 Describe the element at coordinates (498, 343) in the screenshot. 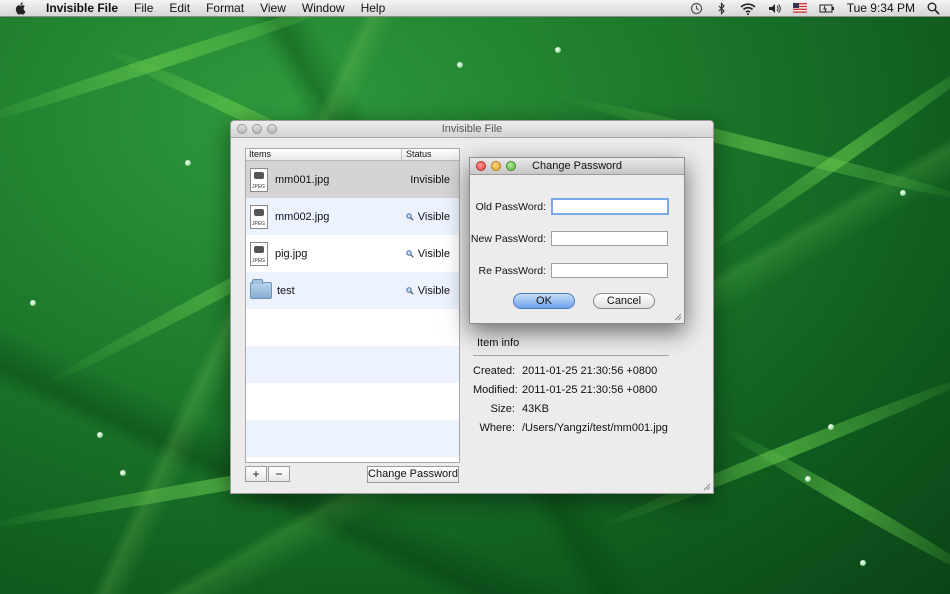

I see `item-info-title: Item info` at that location.